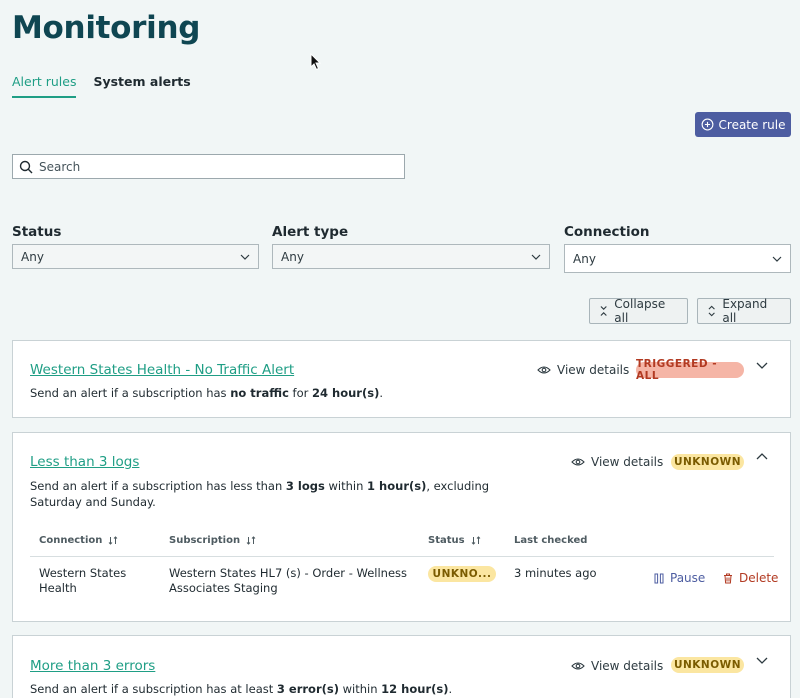  Describe the element at coordinates (26, 166) in the screenshot. I see `search-icon` at that location.